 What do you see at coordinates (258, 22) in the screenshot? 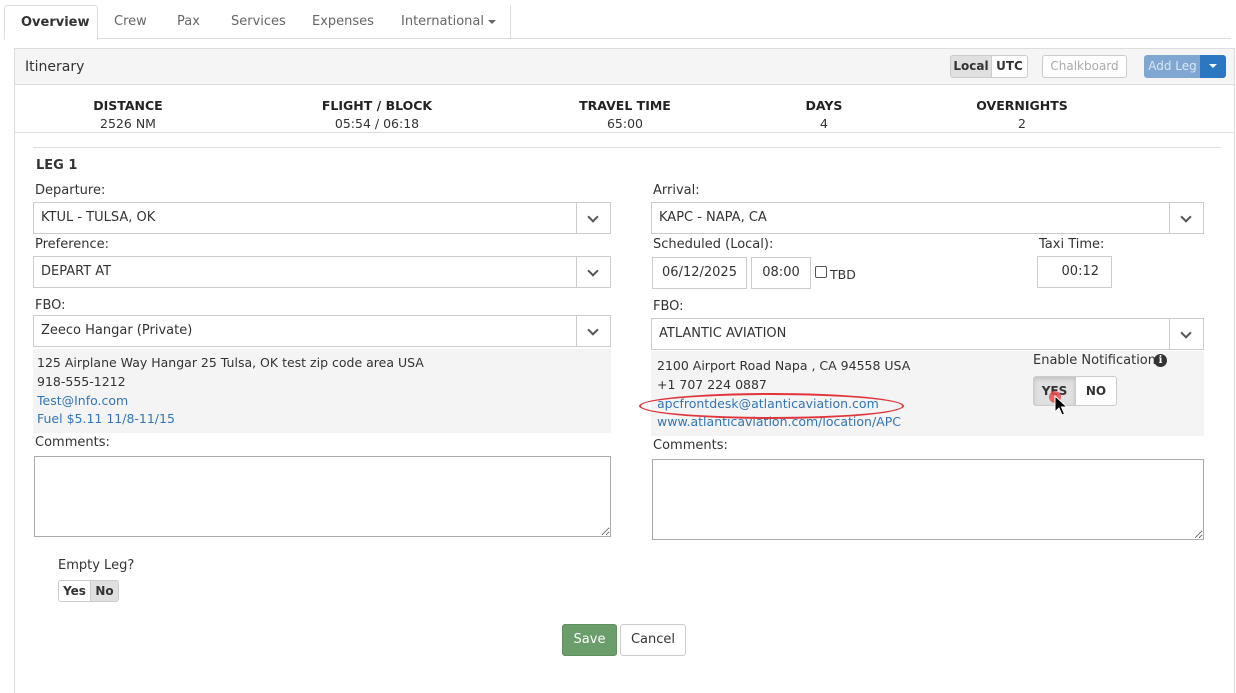
I see `tab-services: Services` at bounding box center [258, 22].